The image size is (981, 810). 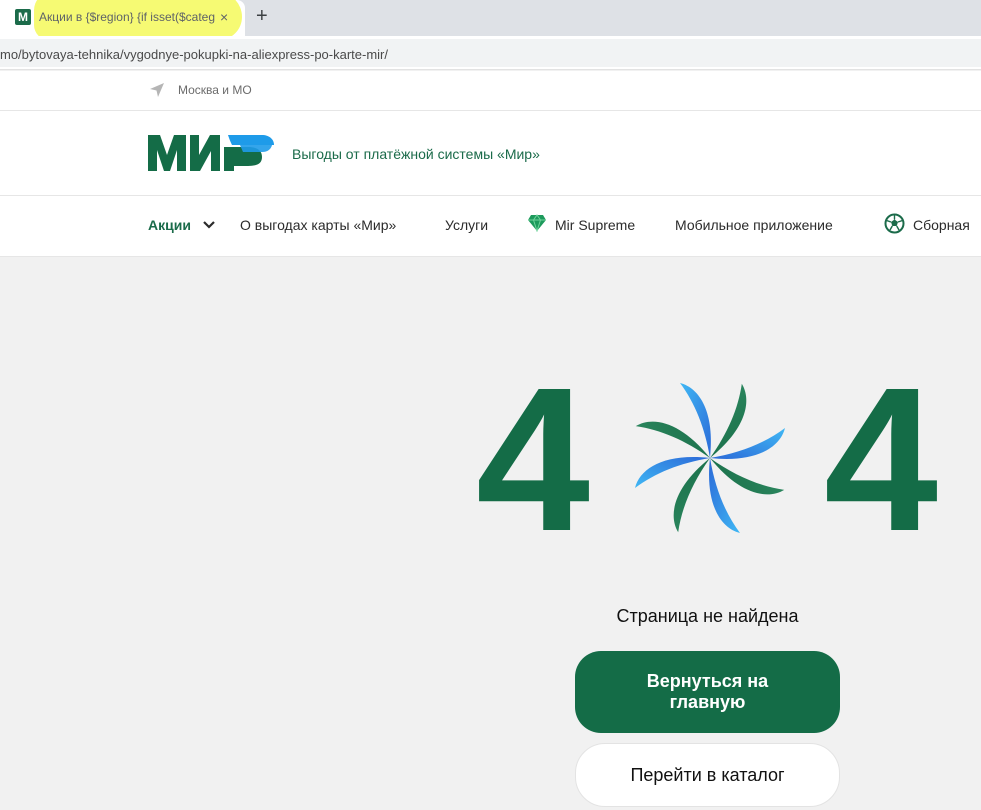 I want to click on not-found-message: Страница не найдена, so click(x=707, y=616).